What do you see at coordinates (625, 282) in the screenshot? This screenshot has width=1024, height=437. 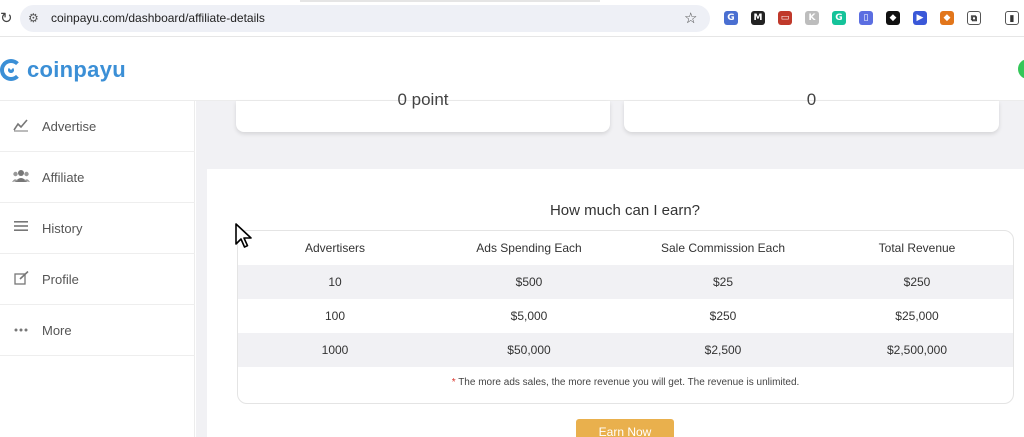 I see `table-row: 10 $500 $25 $250` at bounding box center [625, 282].